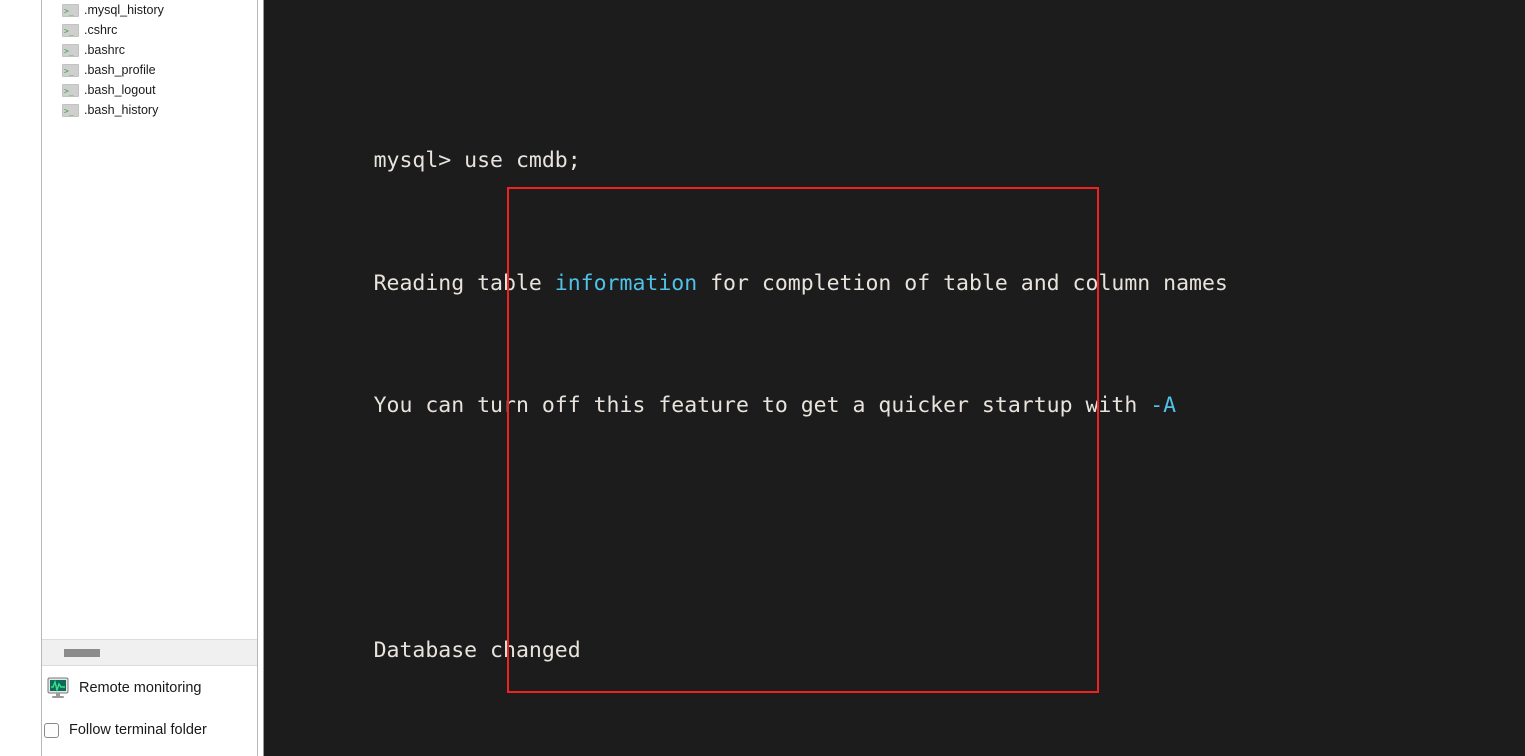 The height and width of the screenshot is (756, 1525). I want to click on list-item: >_ .bash_history, so click(149, 110).